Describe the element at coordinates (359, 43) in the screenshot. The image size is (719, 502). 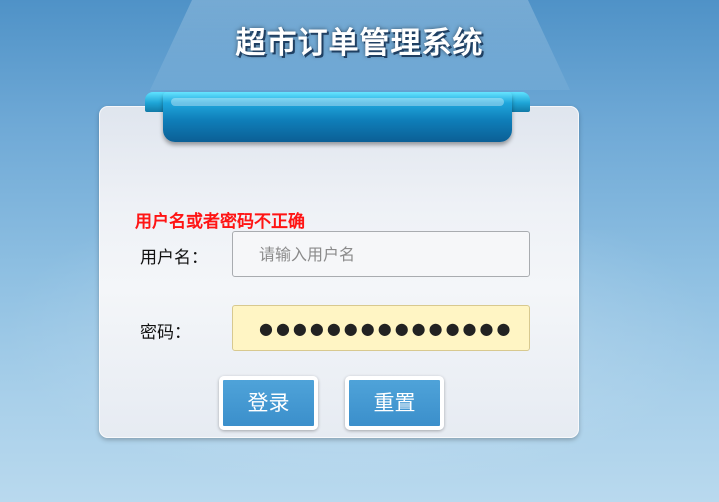
I see `page-title: 超市订单管理系统` at that location.